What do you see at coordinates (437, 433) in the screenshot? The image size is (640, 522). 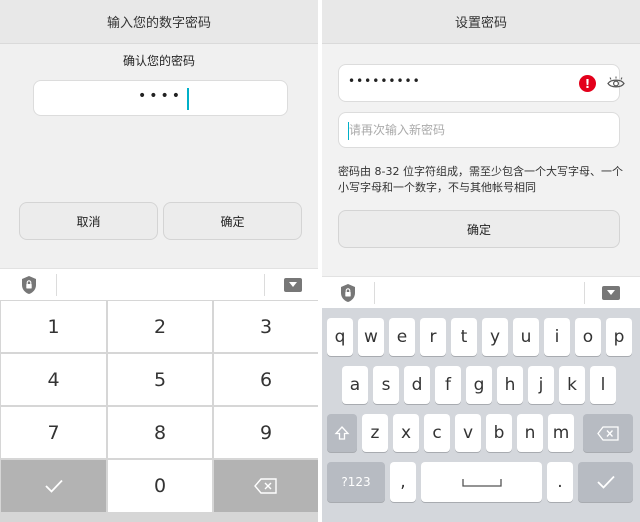 I see `key-c: c` at bounding box center [437, 433].